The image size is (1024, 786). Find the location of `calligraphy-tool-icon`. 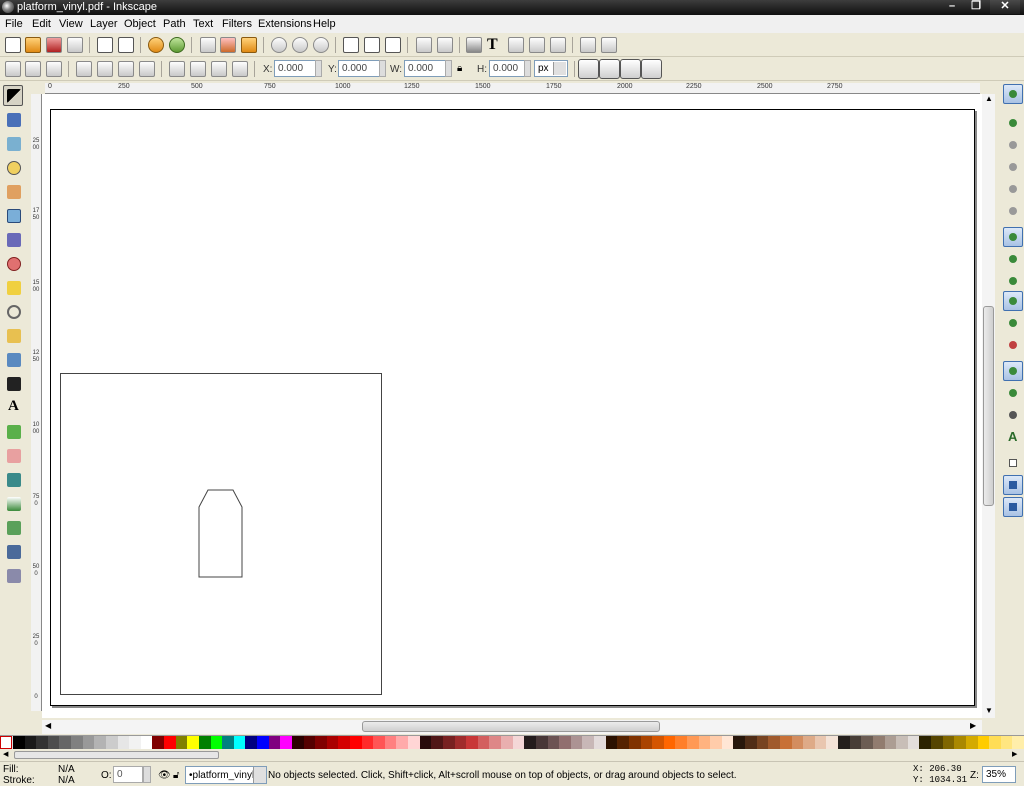

calligraphy-tool-icon is located at coordinates (13, 383).